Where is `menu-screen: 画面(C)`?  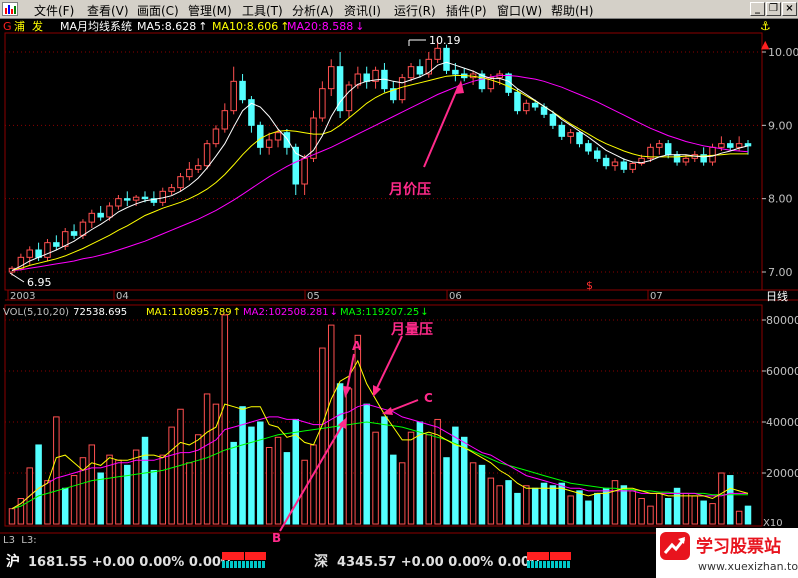 menu-screen: 画面(C) is located at coordinates (158, 10).